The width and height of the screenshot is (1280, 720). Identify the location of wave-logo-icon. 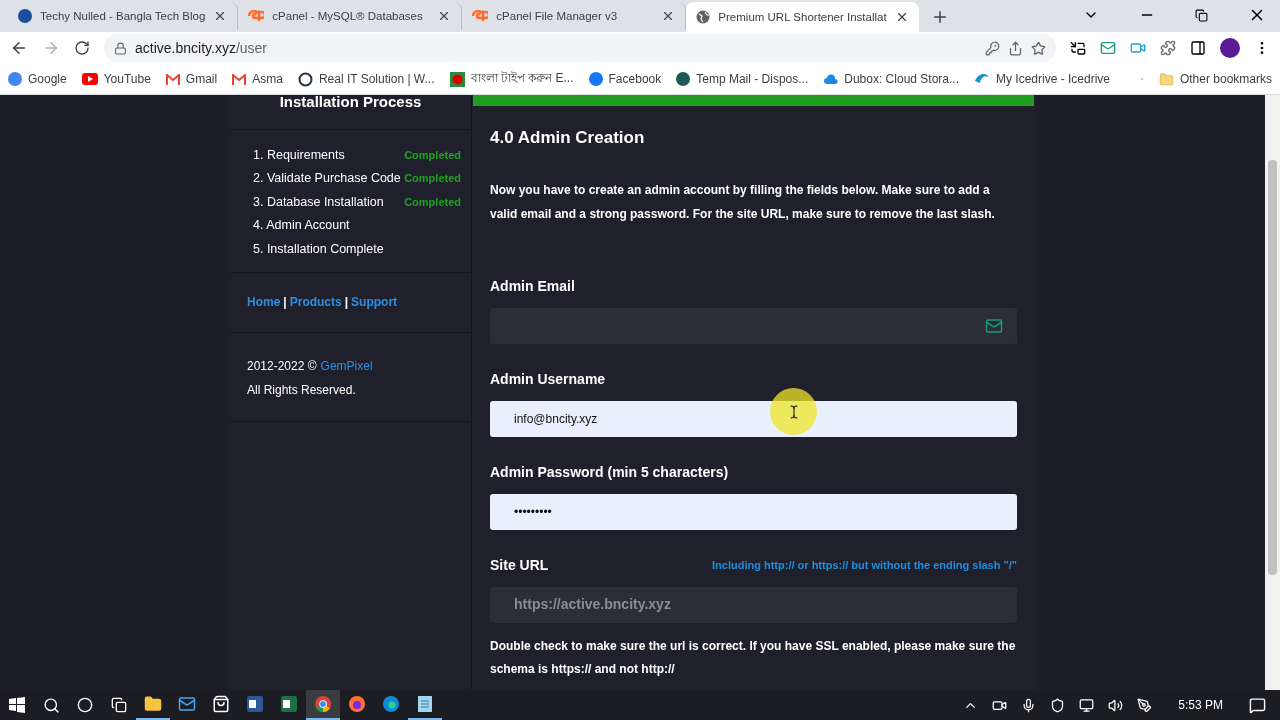
(982, 79).